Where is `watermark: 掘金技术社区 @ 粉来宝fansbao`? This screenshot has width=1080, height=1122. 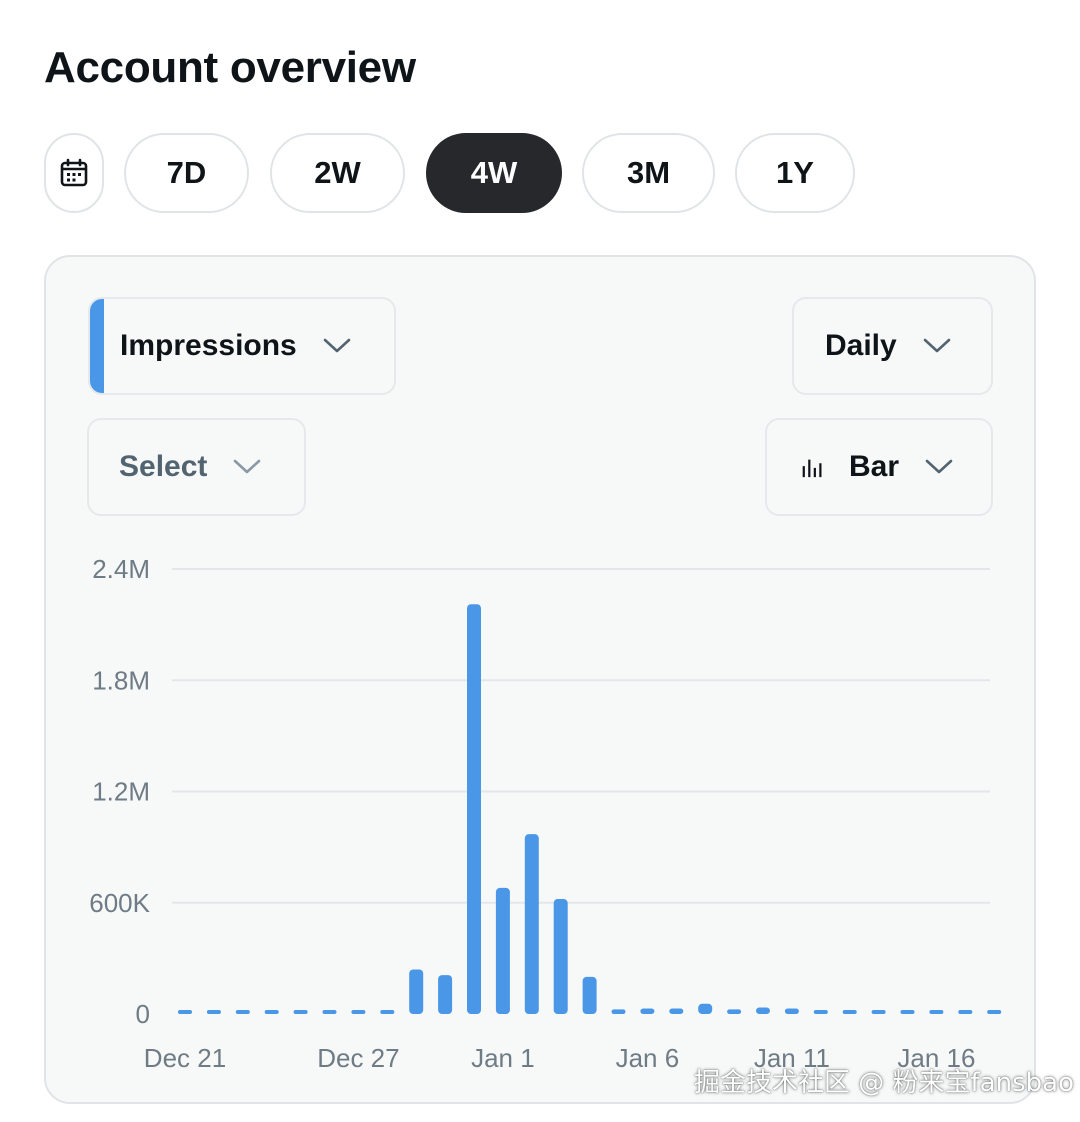
watermark: 掘金技术社区 @ 粉来宝fansbao is located at coordinates (884, 1083).